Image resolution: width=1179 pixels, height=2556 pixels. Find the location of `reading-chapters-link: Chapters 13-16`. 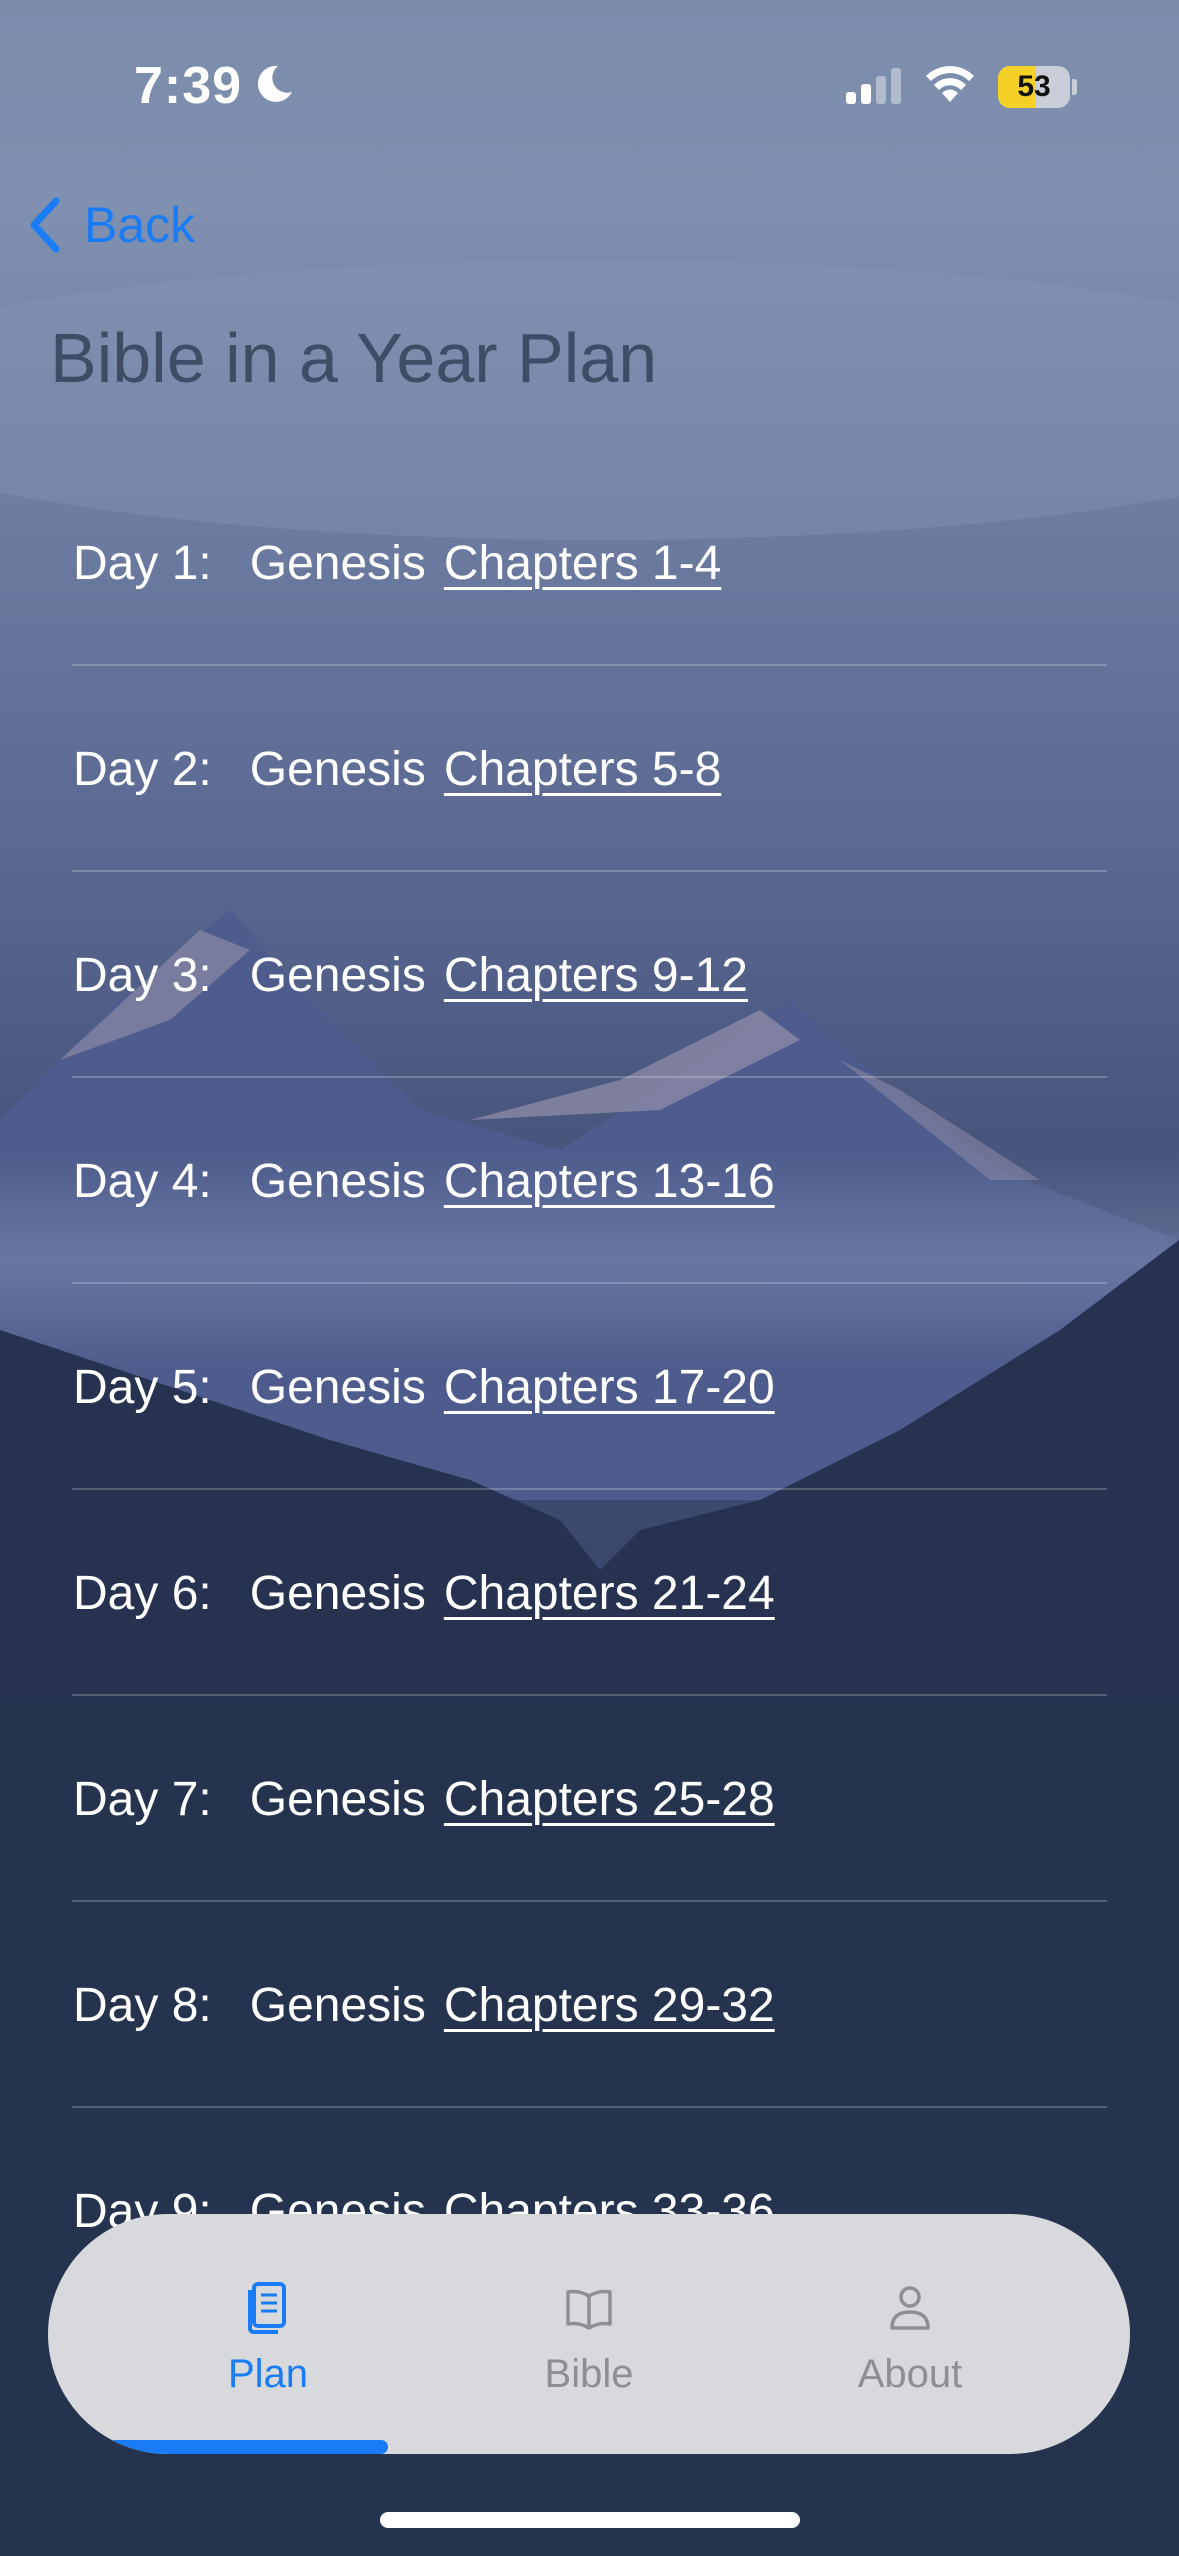

reading-chapters-link: Chapters 13-16 is located at coordinates (609, 1181).